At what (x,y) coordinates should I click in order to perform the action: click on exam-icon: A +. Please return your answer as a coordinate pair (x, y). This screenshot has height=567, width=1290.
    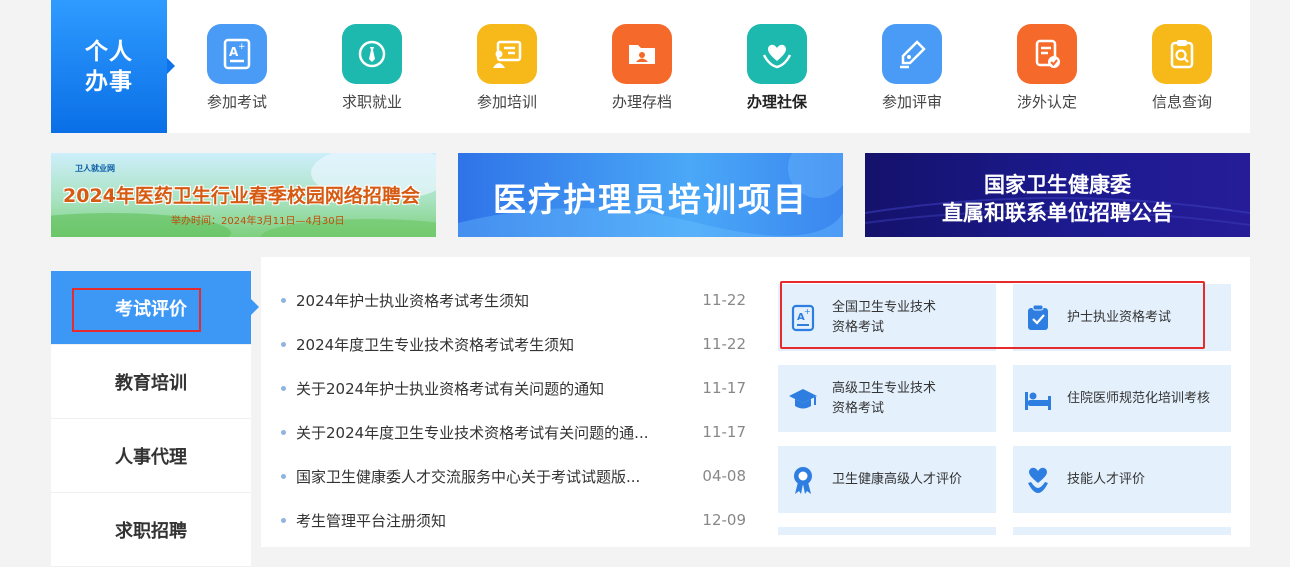
    Looking at the image, I should click on (237, 54).